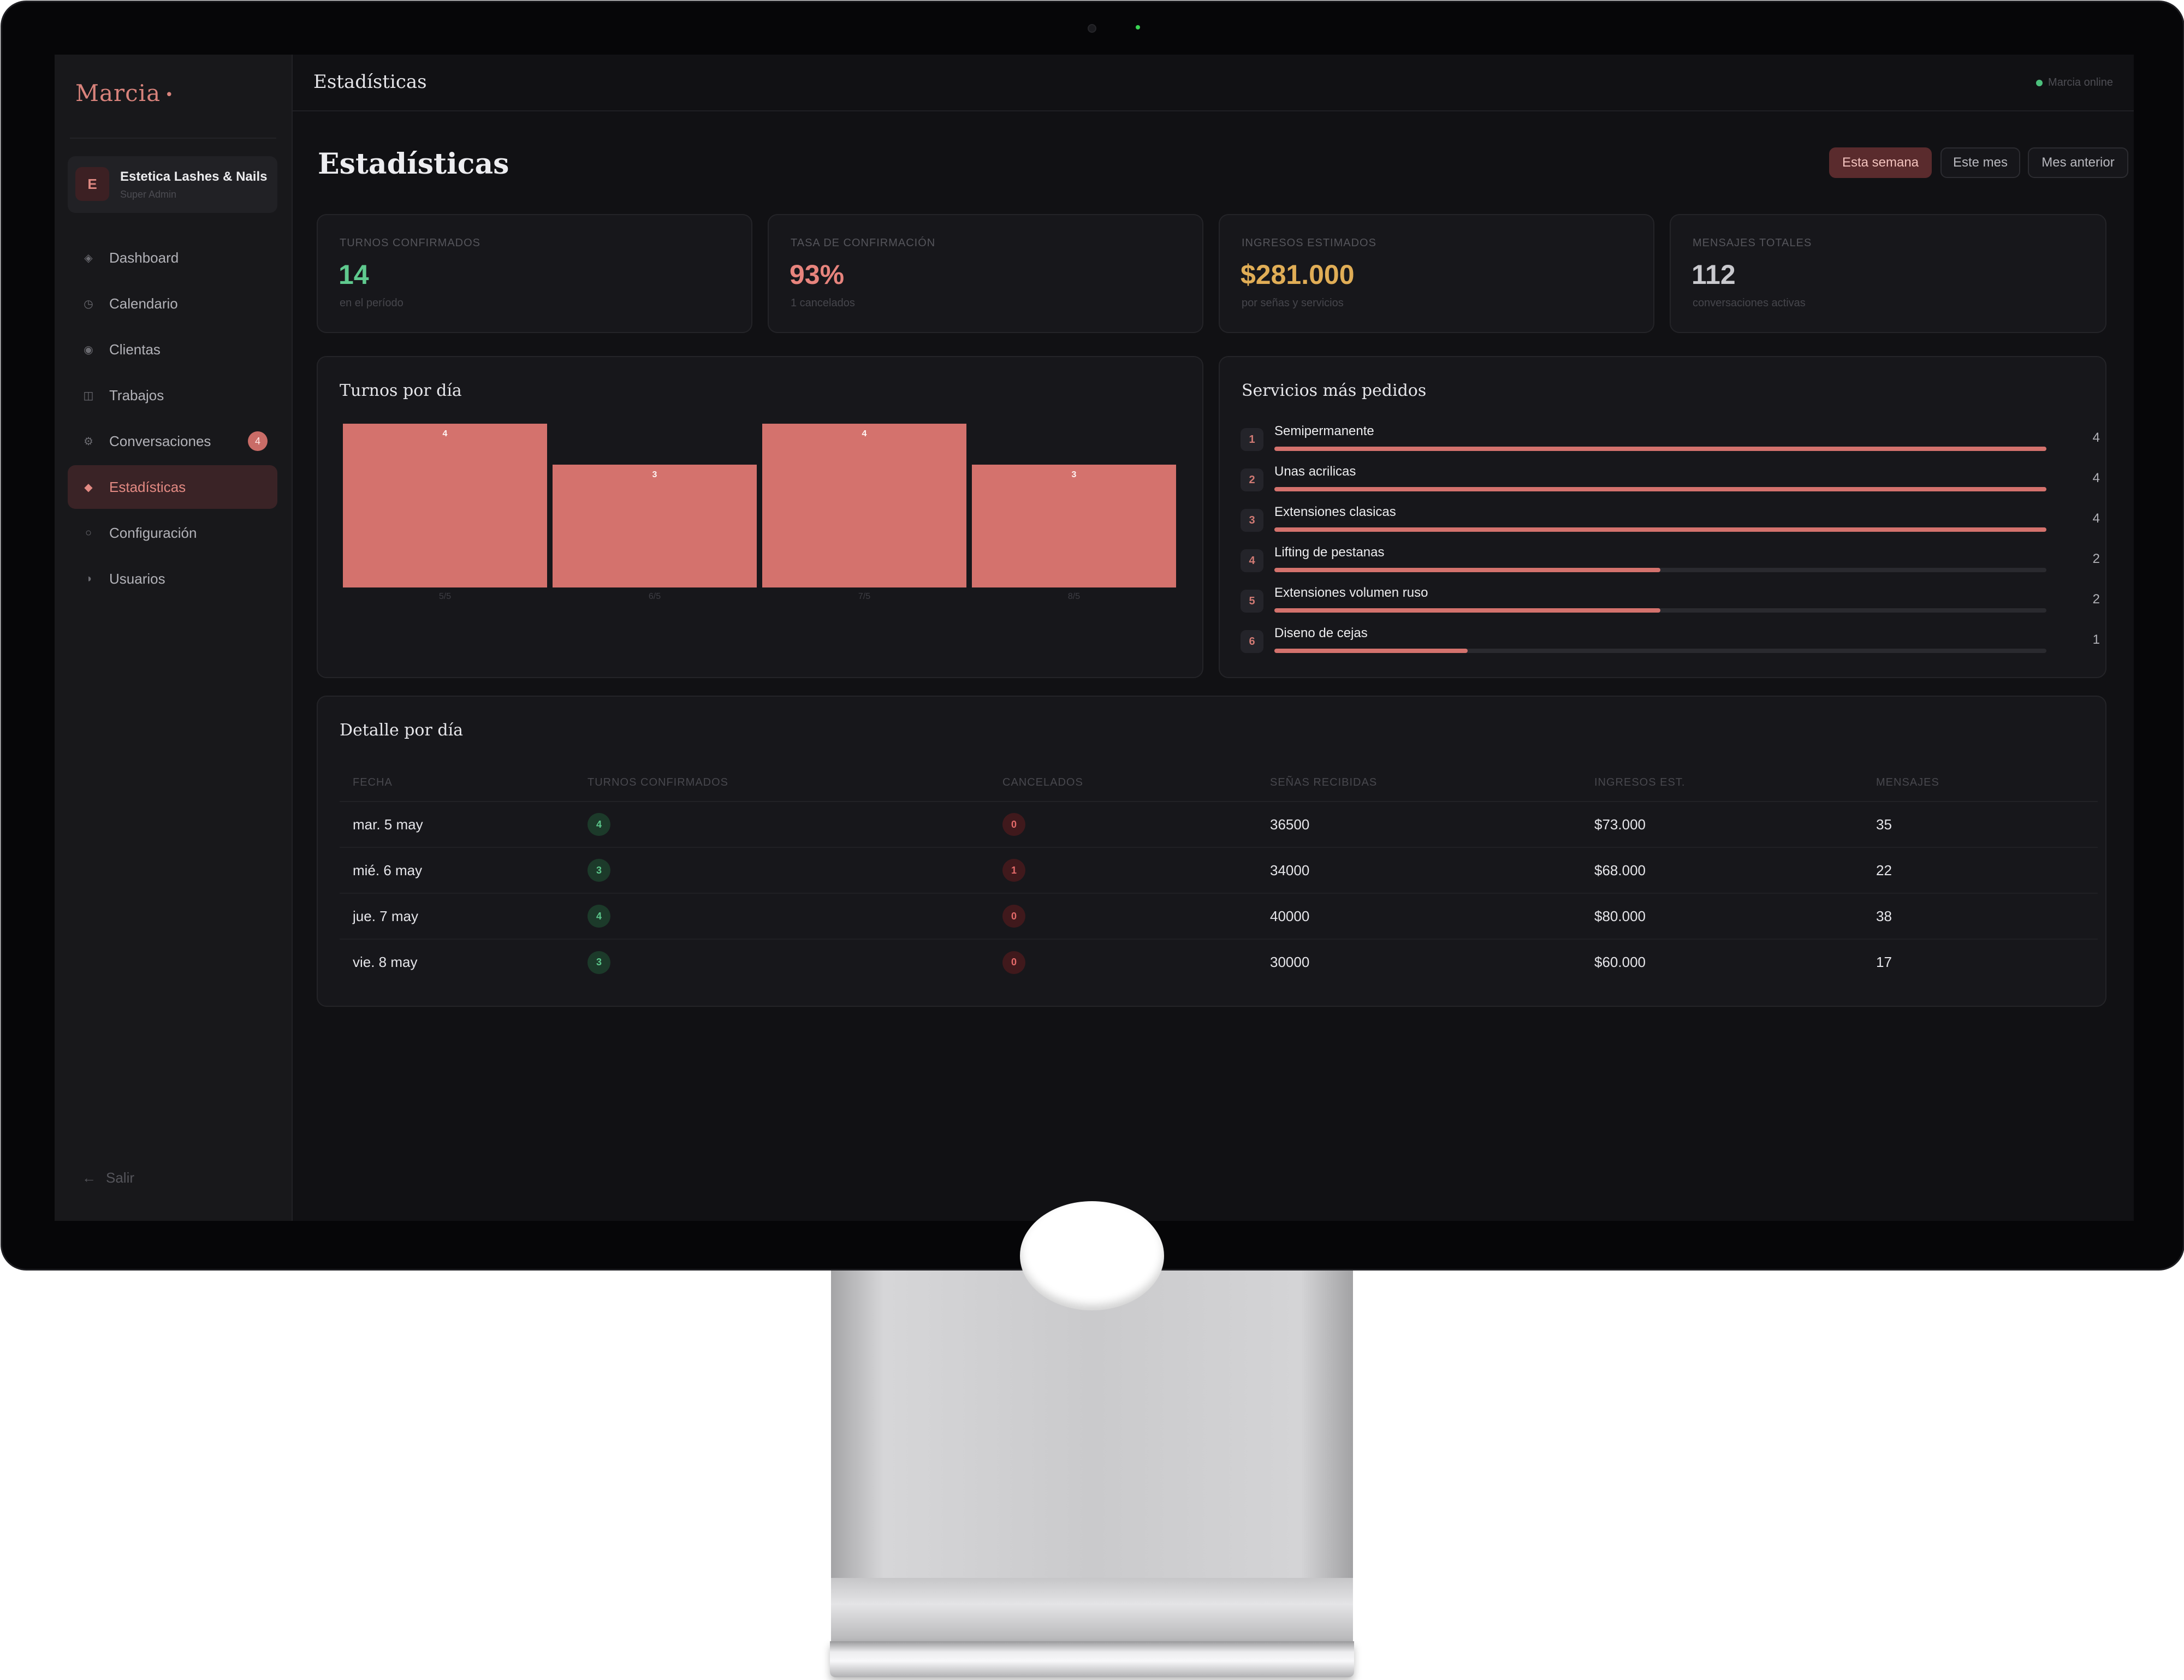  I want to click on chart-card-turnos-por-dia: Turnos por día 4 3 4 3 5/5 6/5 7/5 8/5, so click(760, 517).